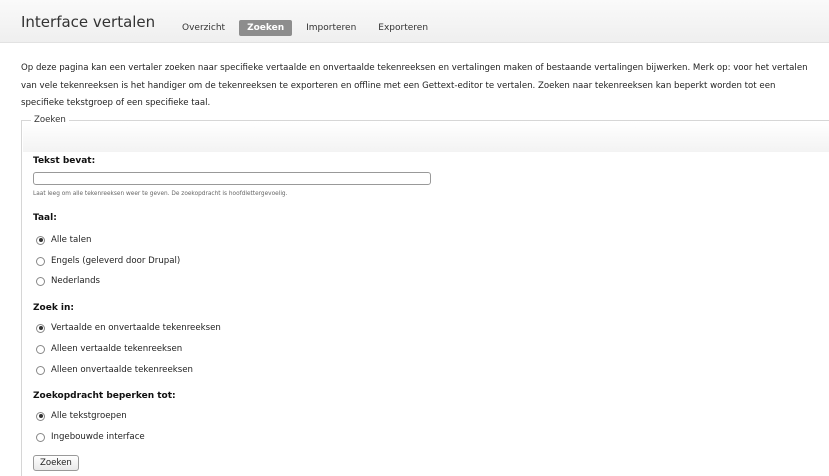 This screenshot has width=829, height=476. Describe the element at coordinates (45, 218) in the screenshot. I see `language-label: Taal:` at that location.